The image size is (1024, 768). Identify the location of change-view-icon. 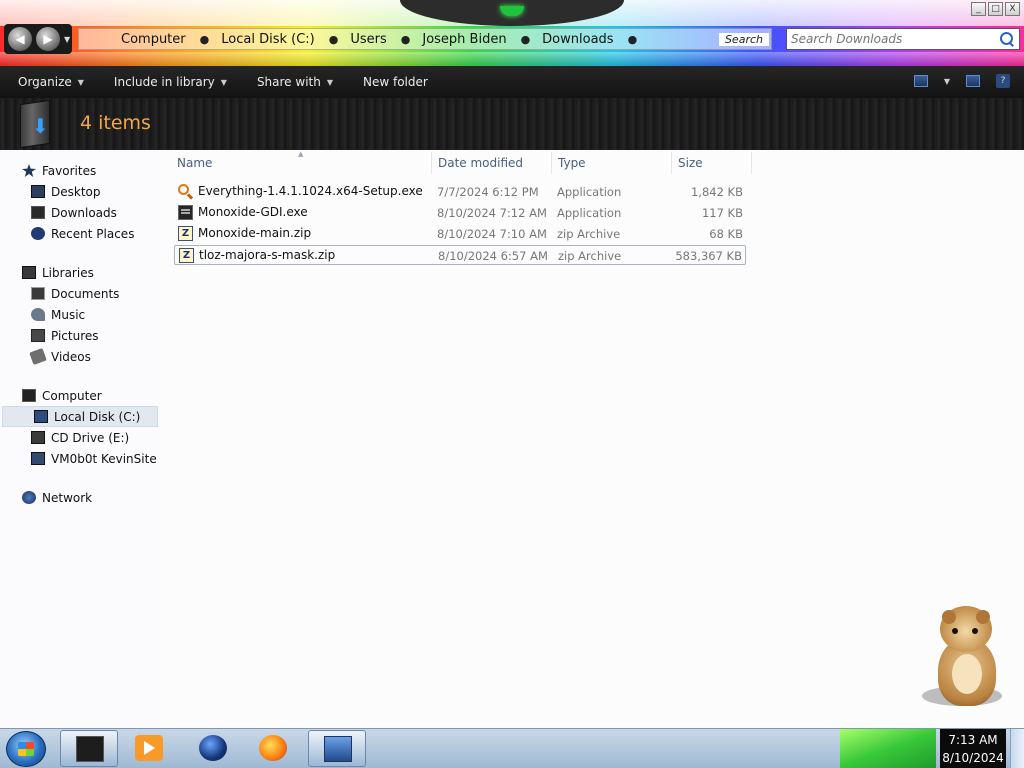
(920, 81).